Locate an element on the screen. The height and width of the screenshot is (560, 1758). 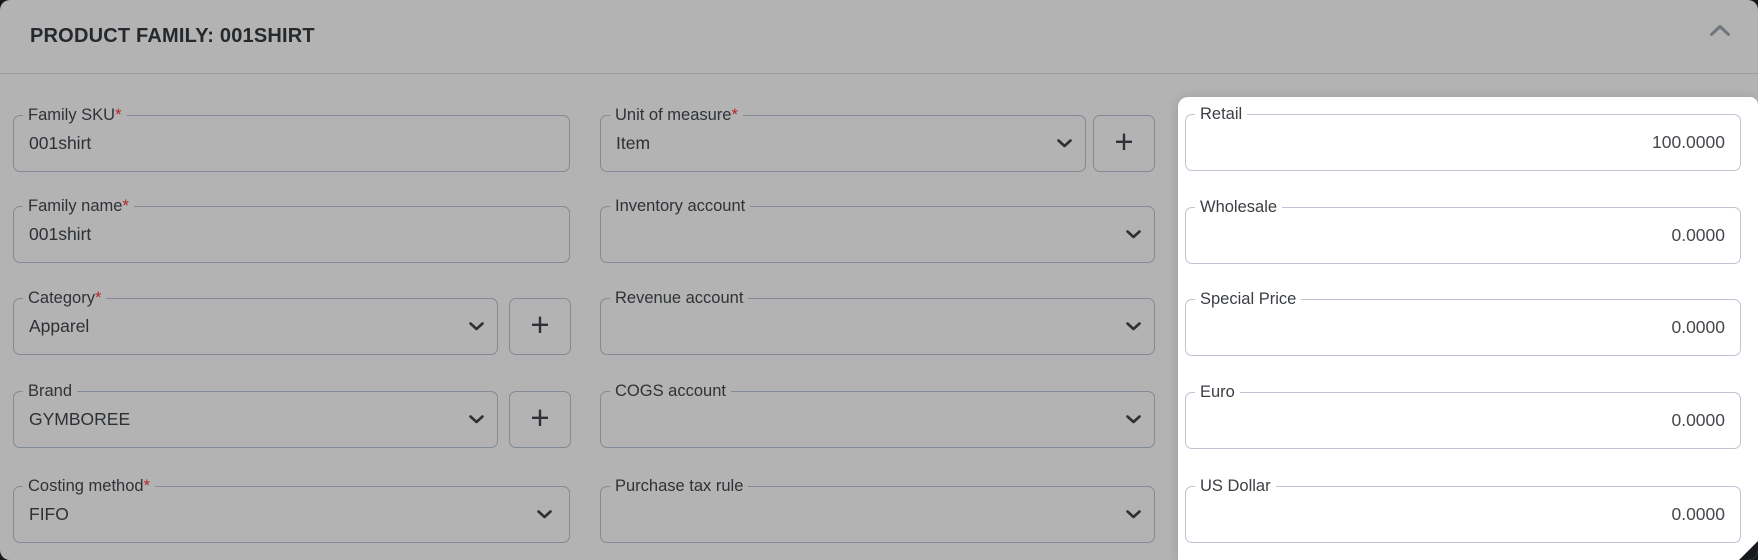
special-price-value: 0.0000 is located at coordinates (1698, 327).